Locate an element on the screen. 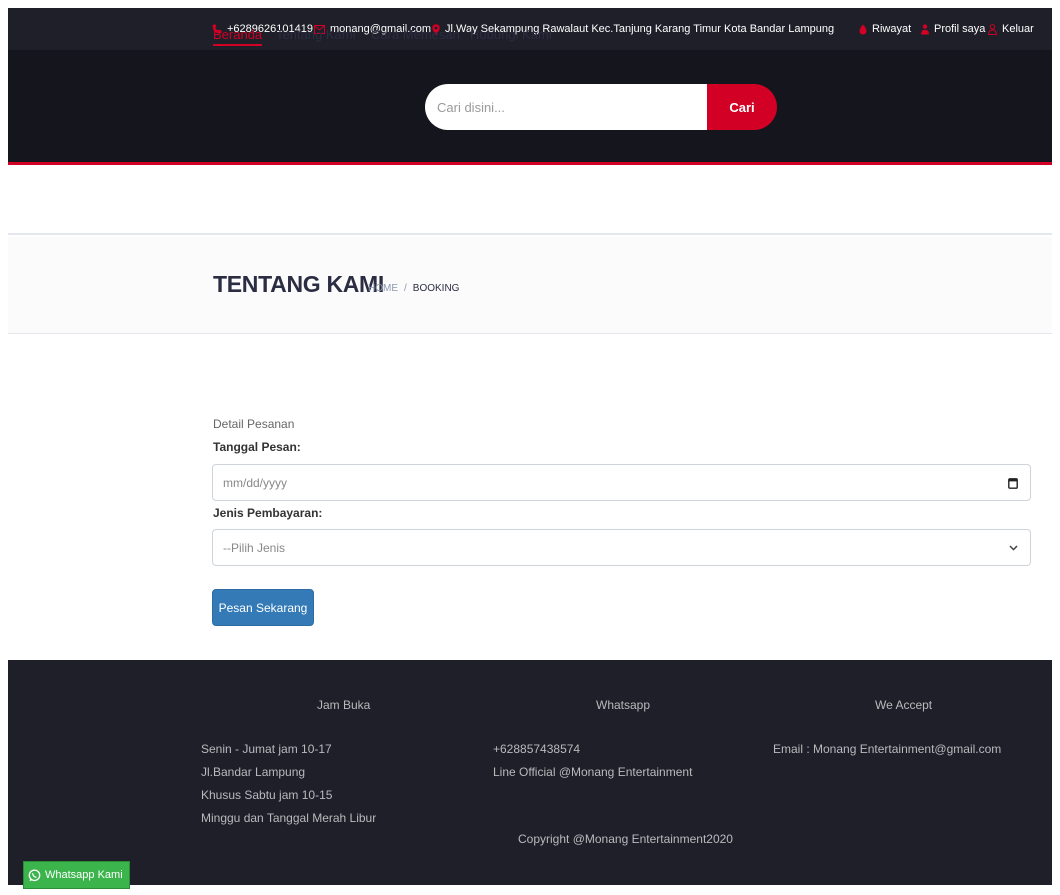 This screenshot has width=1060, height=895. footer-hours-line: Minggu dan Tanggal Merah Libur is located at coordinates (289, 818).